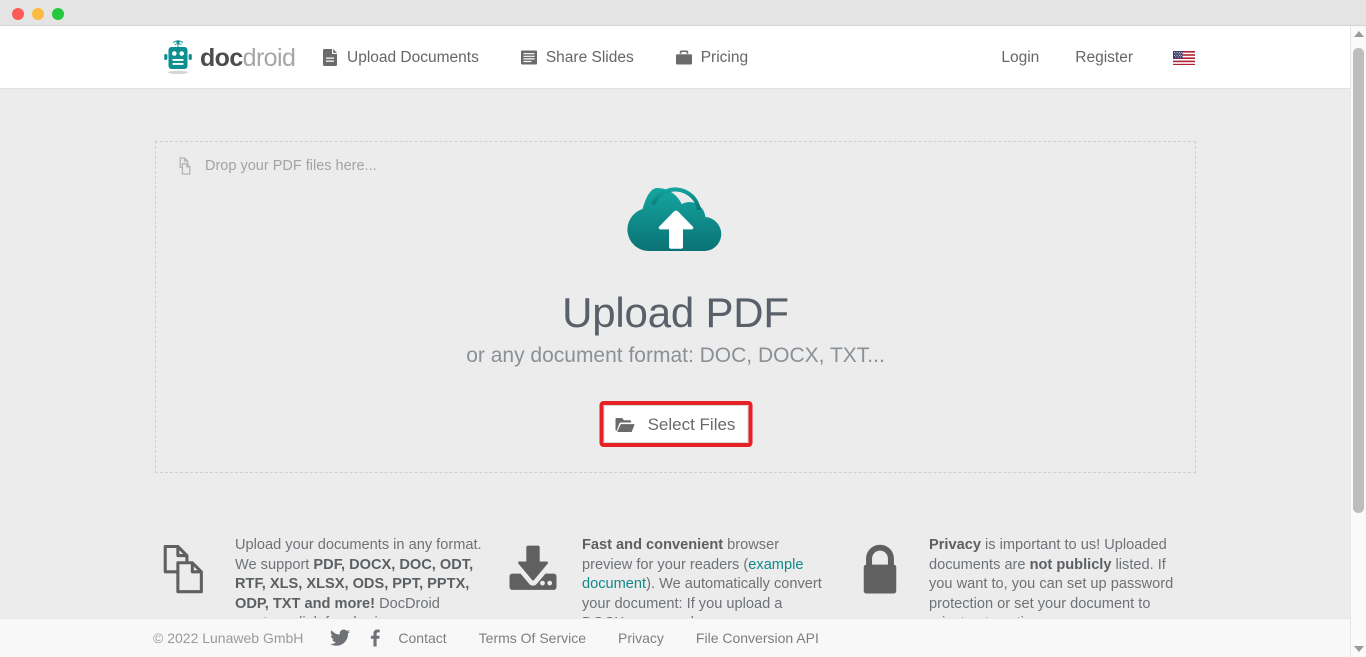 The width and height of the screenshot is (1366, 657). I want to click on page-title: Upload PDF, so click(675, 312).